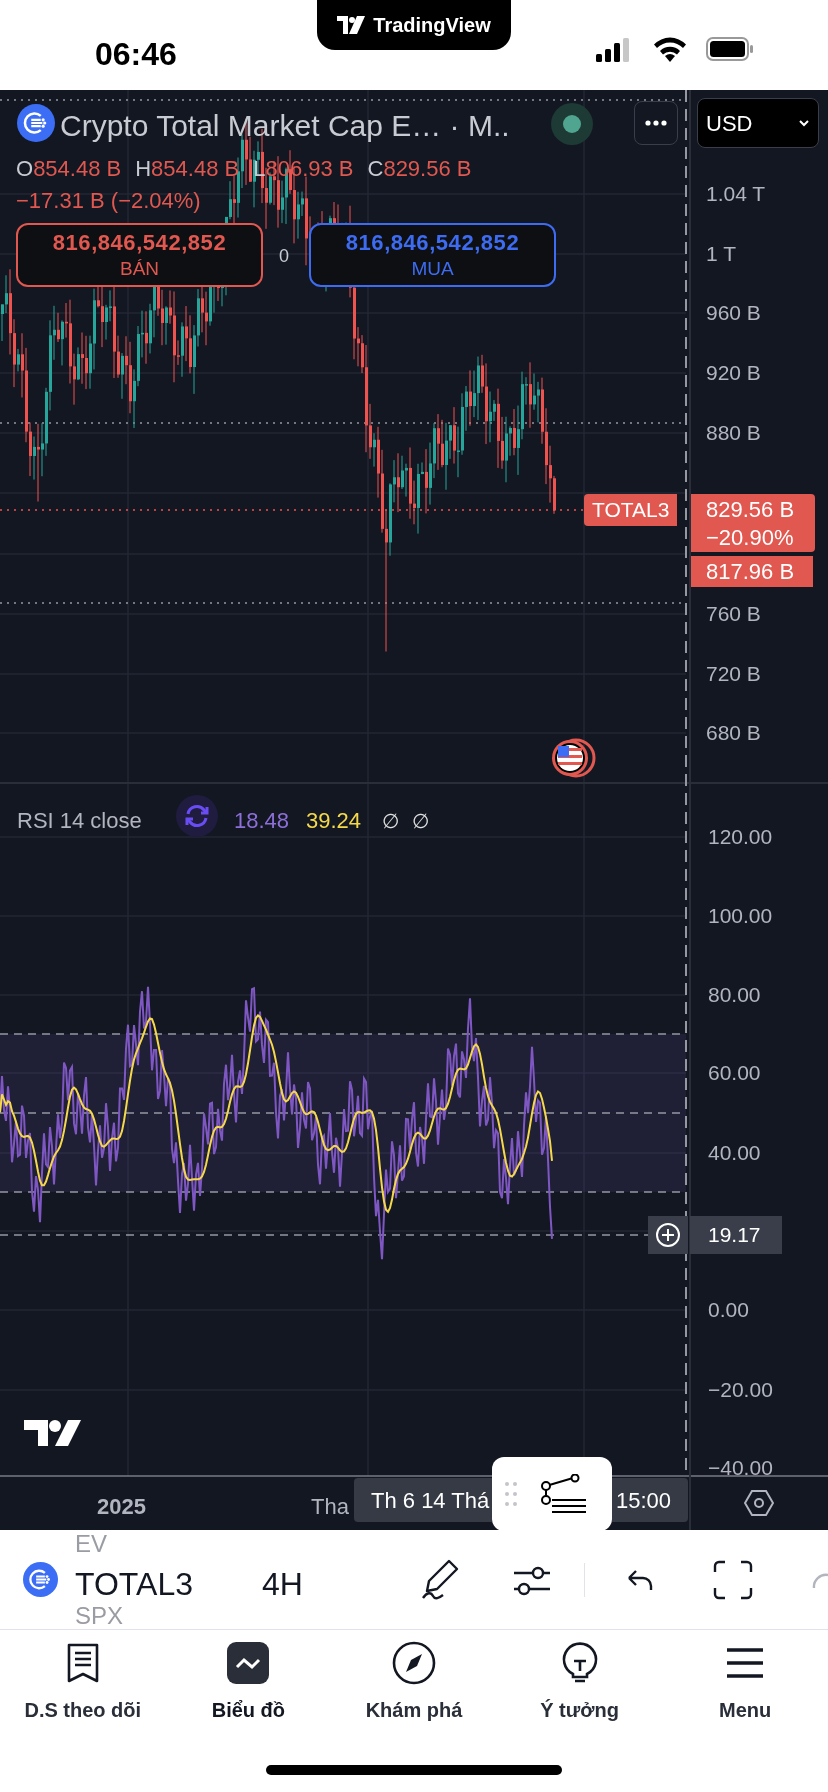 Image resolution: width=828 pixels, height=1792 pixels. Describe the element at coordinates (532, 1581) in the screenshot. I see `sliders-icon` at that location.